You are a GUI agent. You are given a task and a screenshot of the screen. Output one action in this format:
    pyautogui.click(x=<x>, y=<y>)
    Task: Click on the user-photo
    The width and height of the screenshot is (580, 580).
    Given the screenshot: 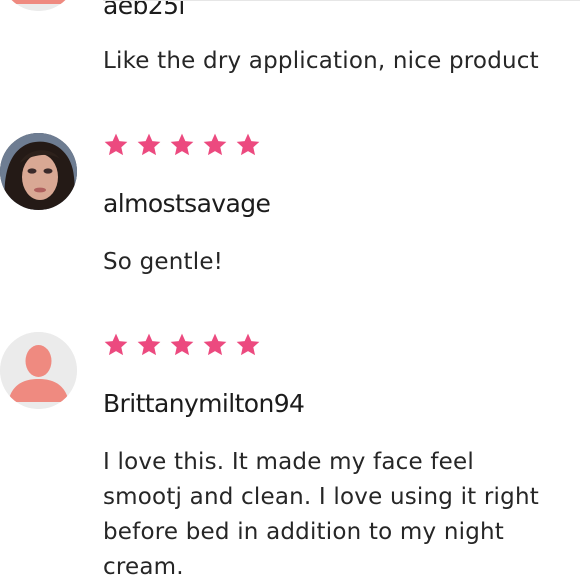 What is the action you would take?
    pyautogui.click(x=38, y=171)
    